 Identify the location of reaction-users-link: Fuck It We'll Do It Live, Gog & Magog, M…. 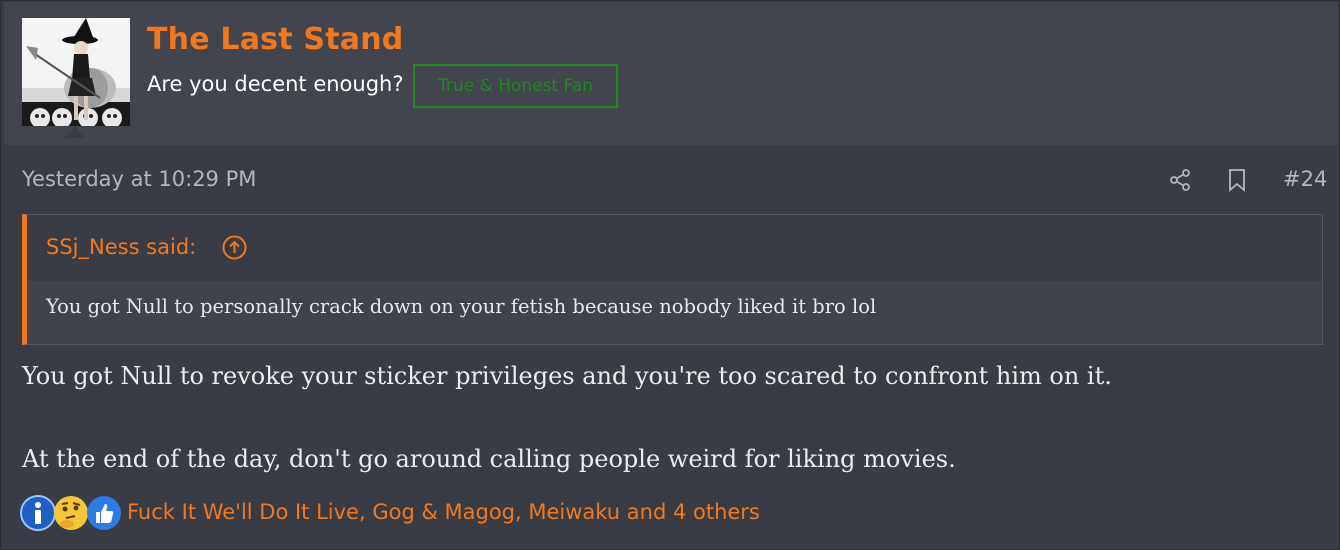
(443, 512).